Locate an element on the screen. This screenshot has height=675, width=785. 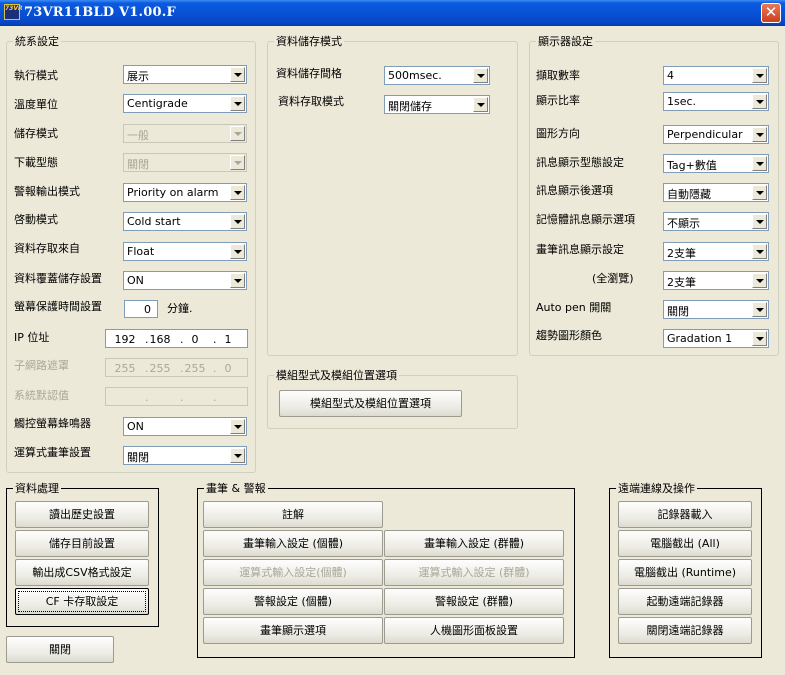
ip-address-input: 192. 168. 0. 1 is located at coordinates (176, 338).